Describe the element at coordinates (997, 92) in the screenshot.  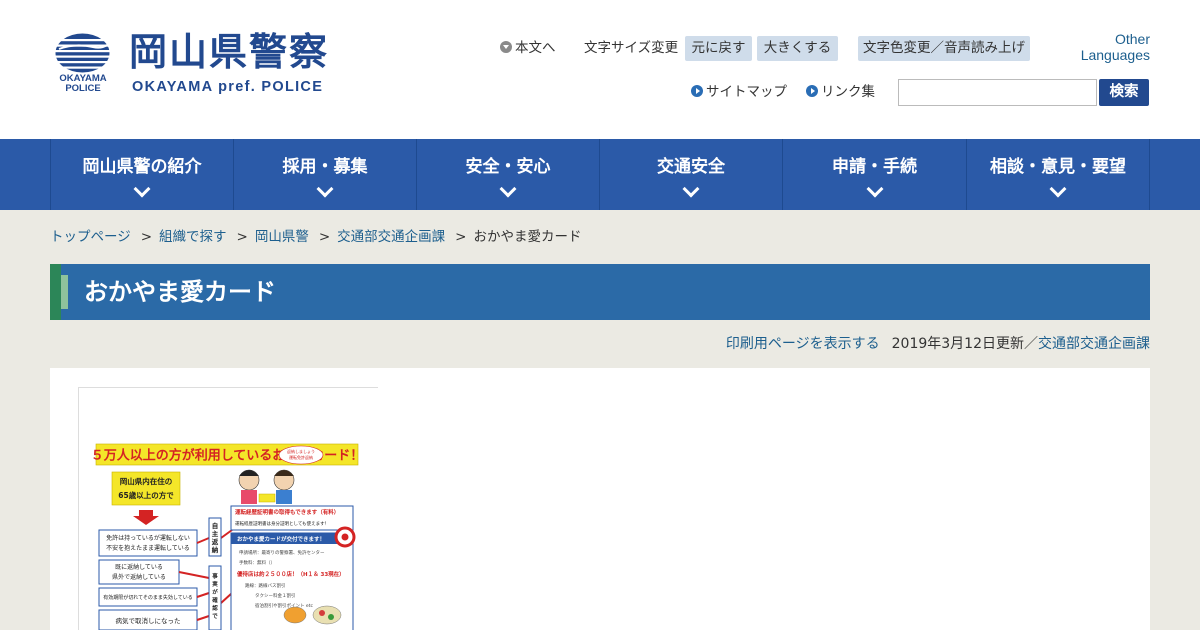
I see `search-input` at that location.